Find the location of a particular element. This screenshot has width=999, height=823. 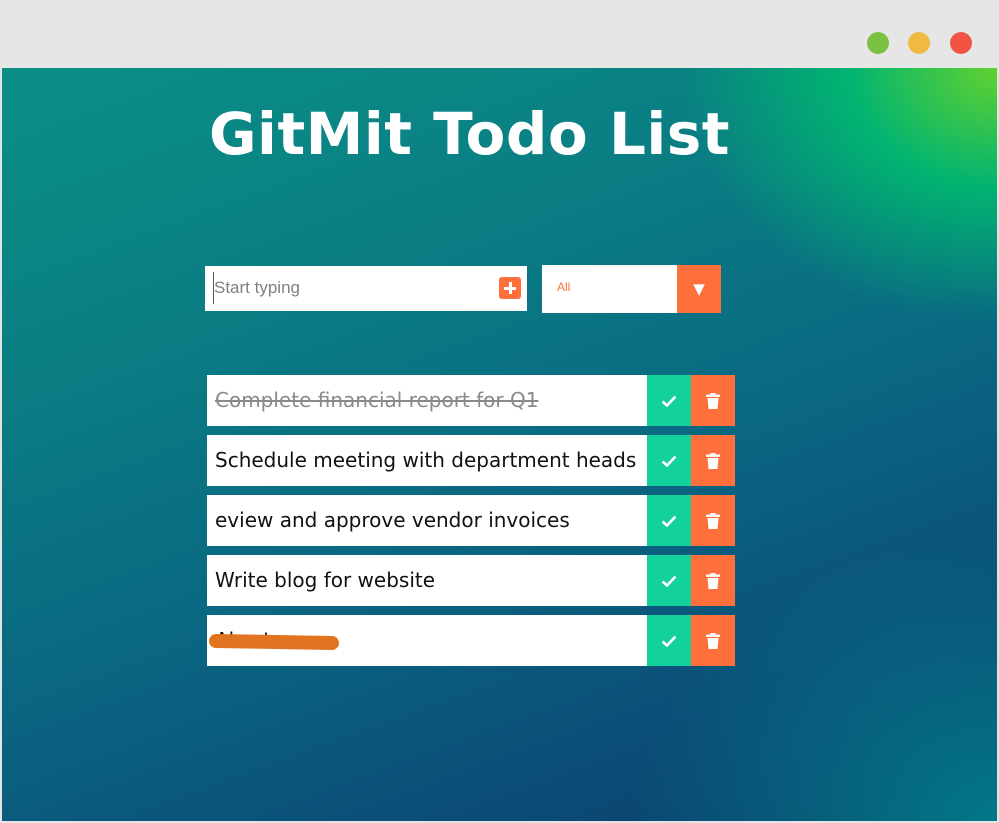

todo-item: Also t is located at coordinates (471, 640).